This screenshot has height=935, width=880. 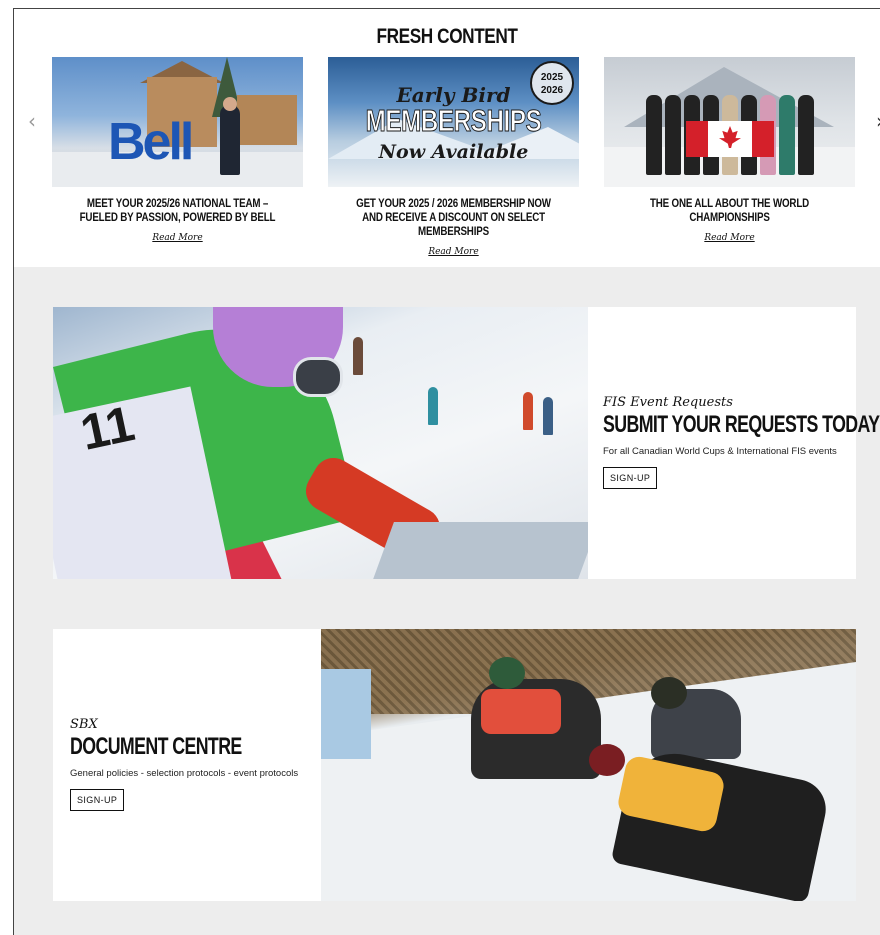 I want to click on carousel-prev-icon: ‹, so click(x=32, y=121).